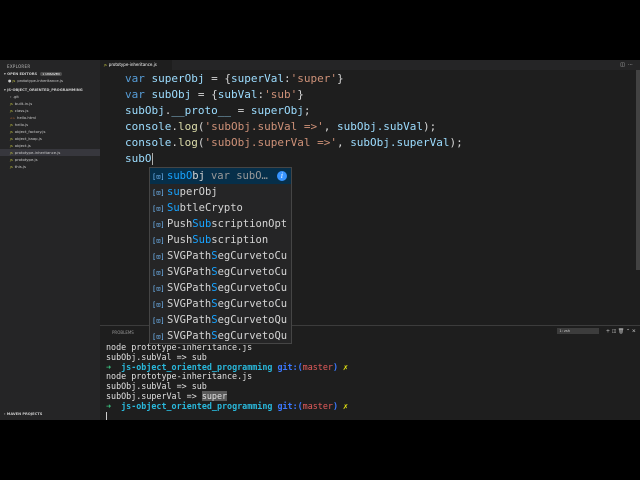 This screenshot has height=480, width=640. Describe the element at coordinates (287, 78) in the screenshot. I see `punctuation-token: :` at that location.